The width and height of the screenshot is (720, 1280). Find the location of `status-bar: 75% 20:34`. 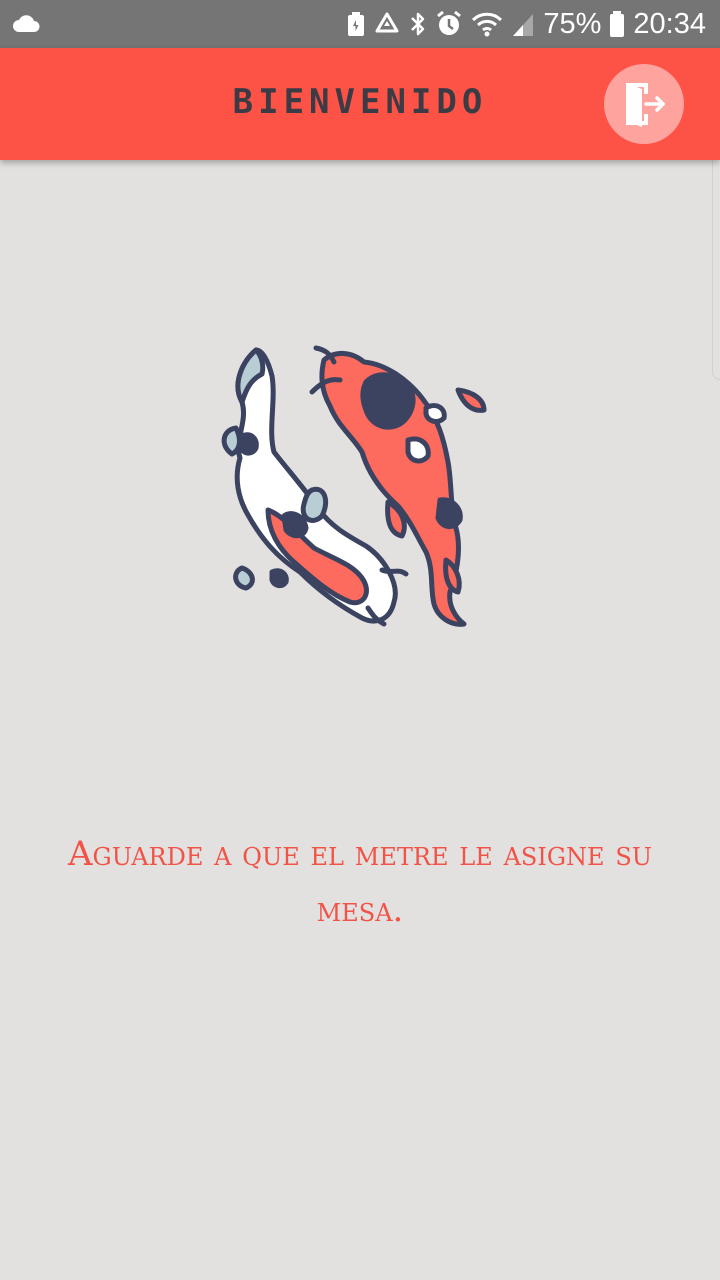

status-bar: 75% 20:34 is located at coordinates (360, 24).